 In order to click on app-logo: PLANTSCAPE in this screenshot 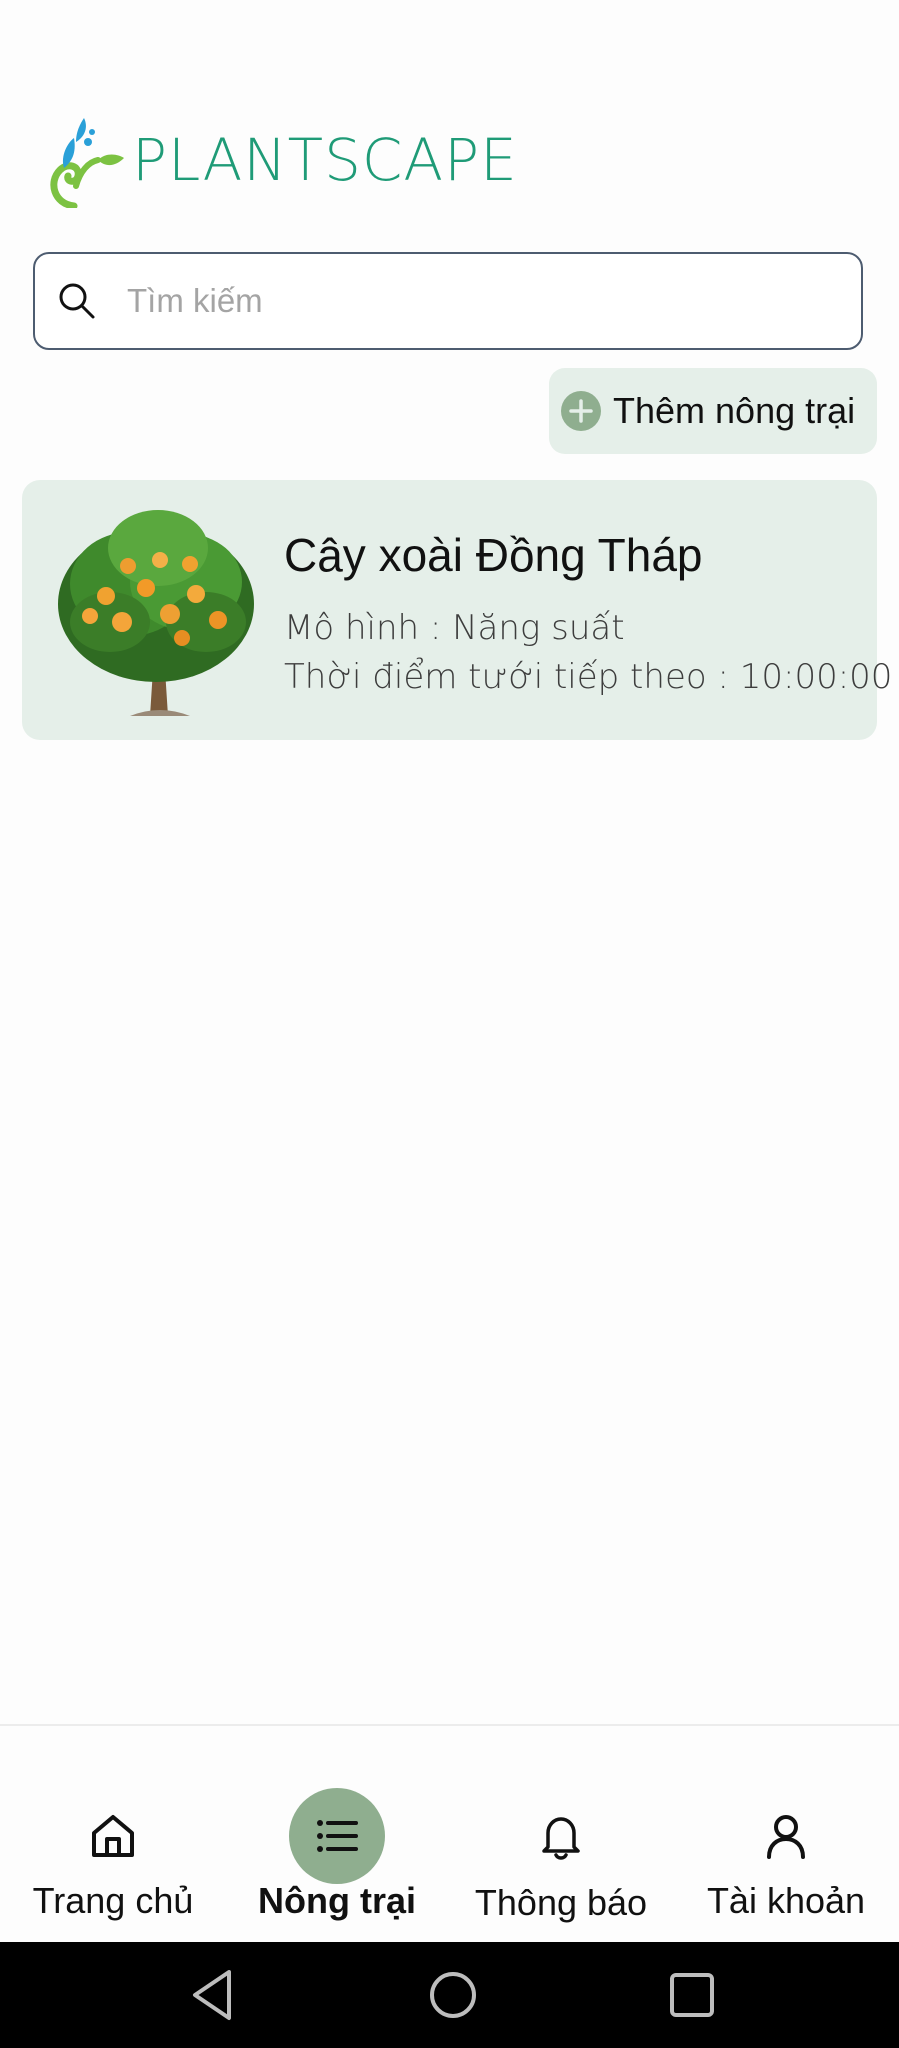, I will do `click(279, 160)`.